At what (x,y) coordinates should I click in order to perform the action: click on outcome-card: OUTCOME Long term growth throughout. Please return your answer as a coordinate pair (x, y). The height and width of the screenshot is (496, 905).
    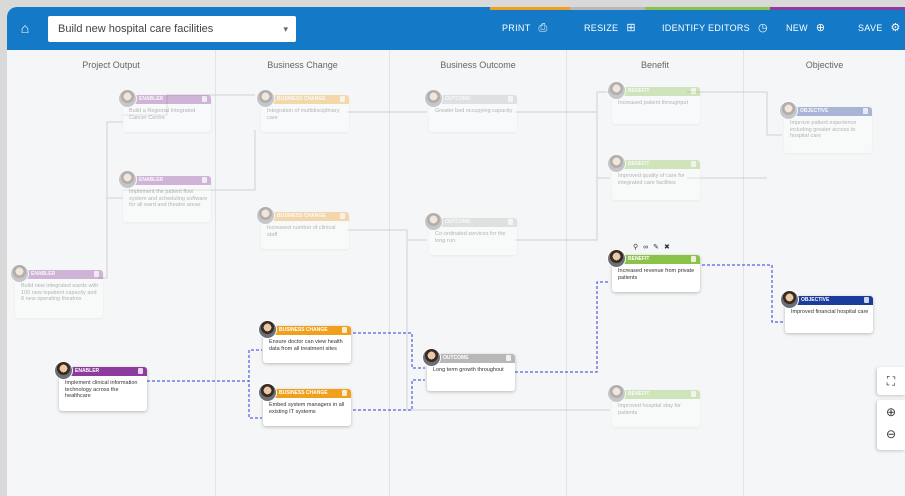
    Looking at the image, I should click on (468, 369).